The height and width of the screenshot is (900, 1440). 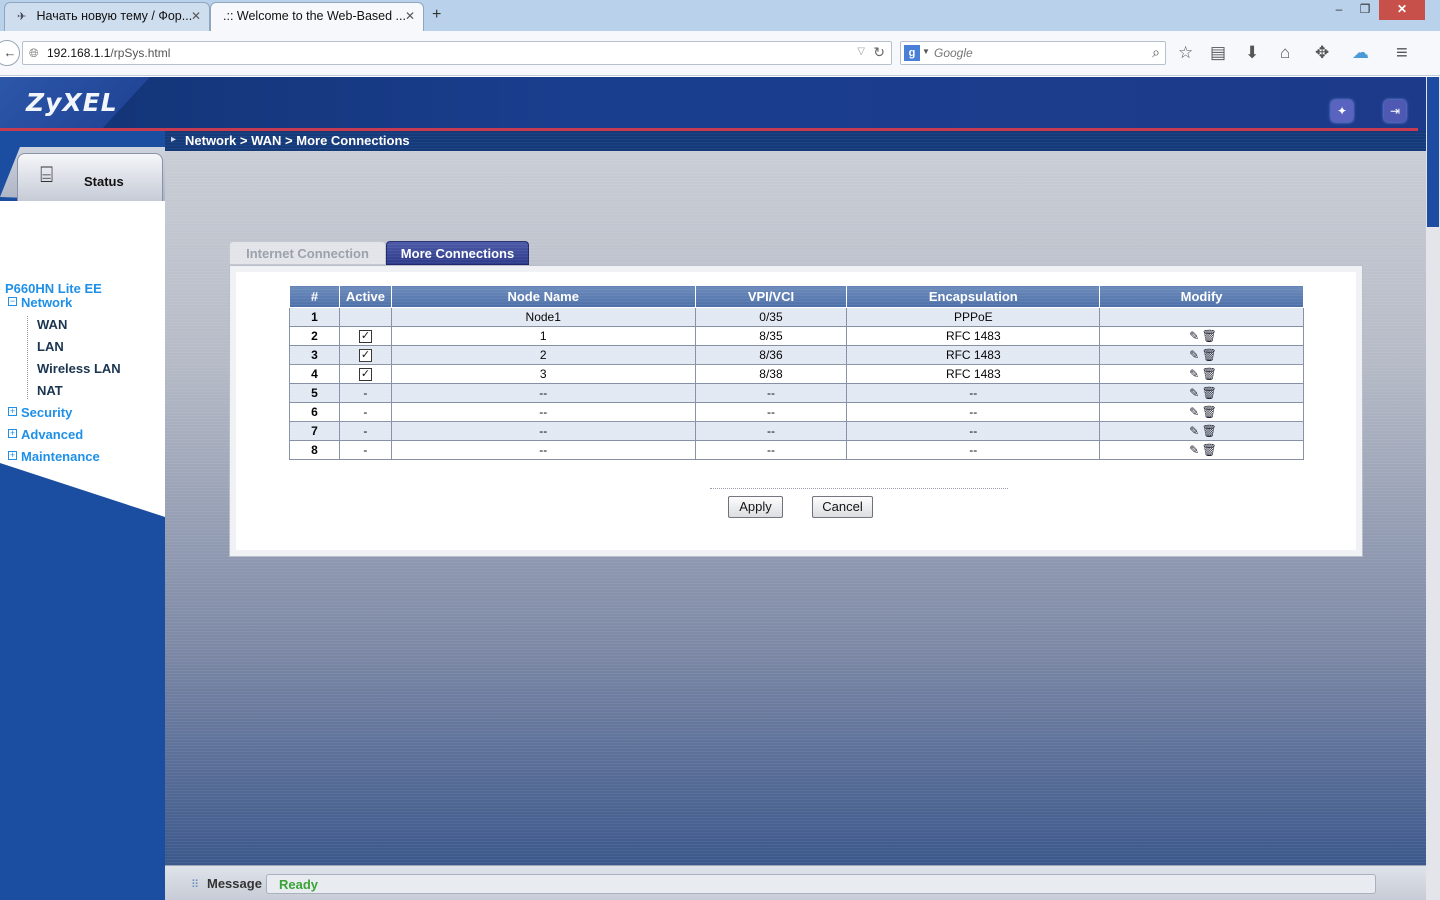 I want to click on cancel-button: Cancel, so click(x=842, y=507).